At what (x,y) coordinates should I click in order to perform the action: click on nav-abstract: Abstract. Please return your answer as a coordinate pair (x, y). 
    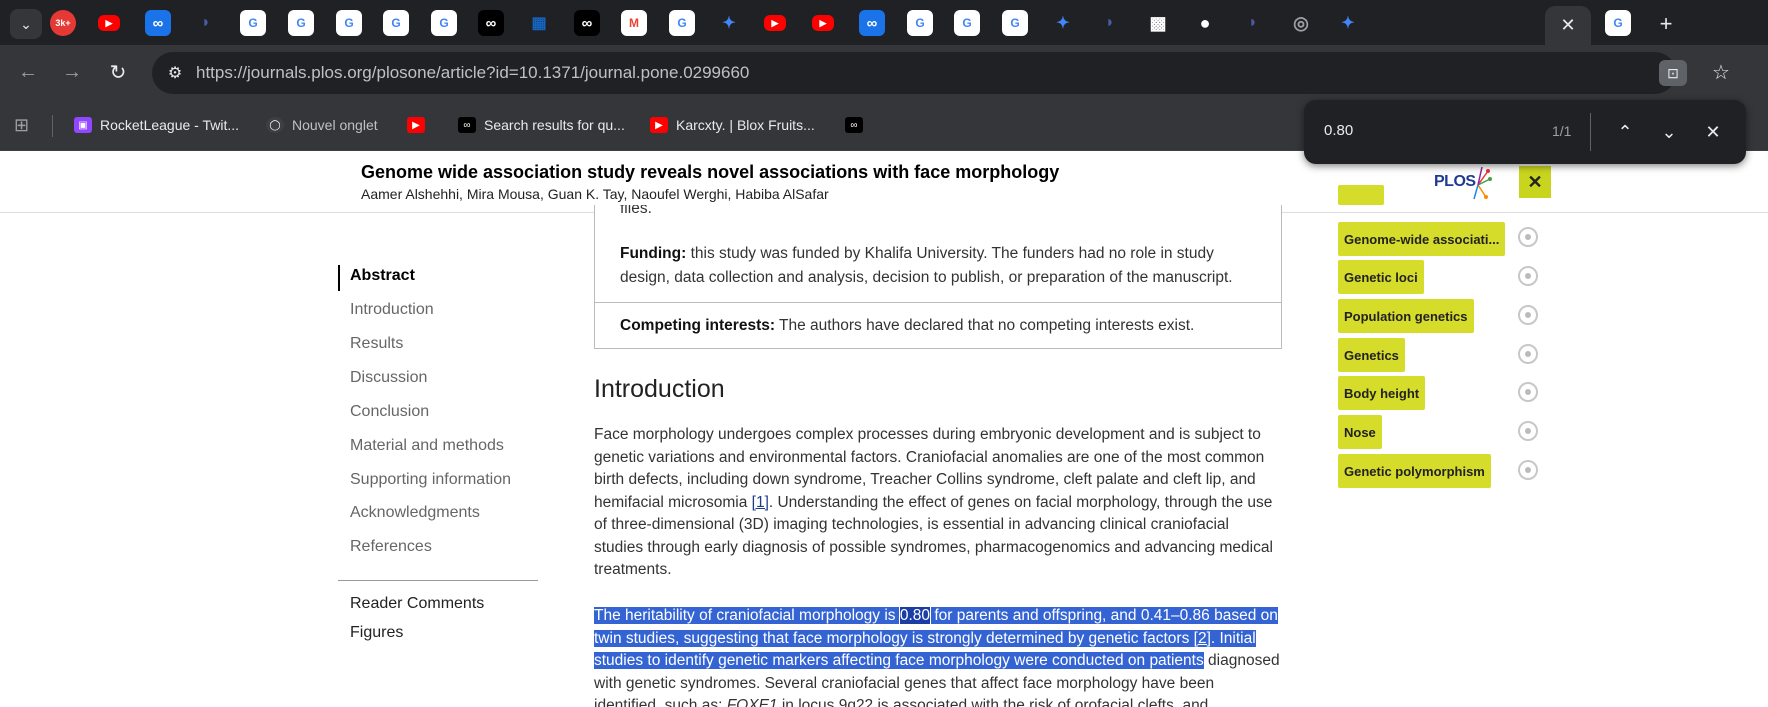
    Looking at the image, I should click on (382, 276).